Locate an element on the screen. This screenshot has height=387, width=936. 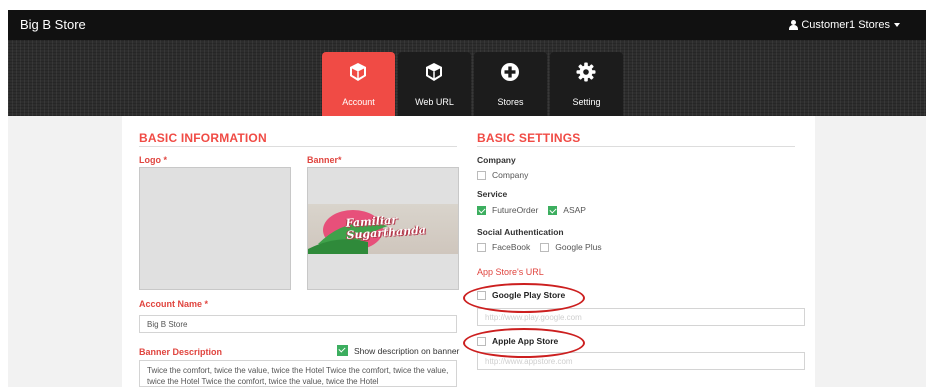
user-menu: Customer1 Stores is located at coordinates (844, 25).